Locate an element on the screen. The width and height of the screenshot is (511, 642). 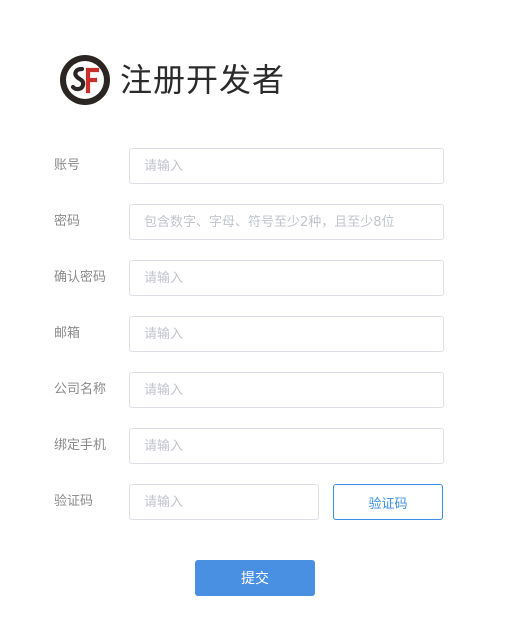
form-row-company: 公司名称 is located at coordinates (255, 390).